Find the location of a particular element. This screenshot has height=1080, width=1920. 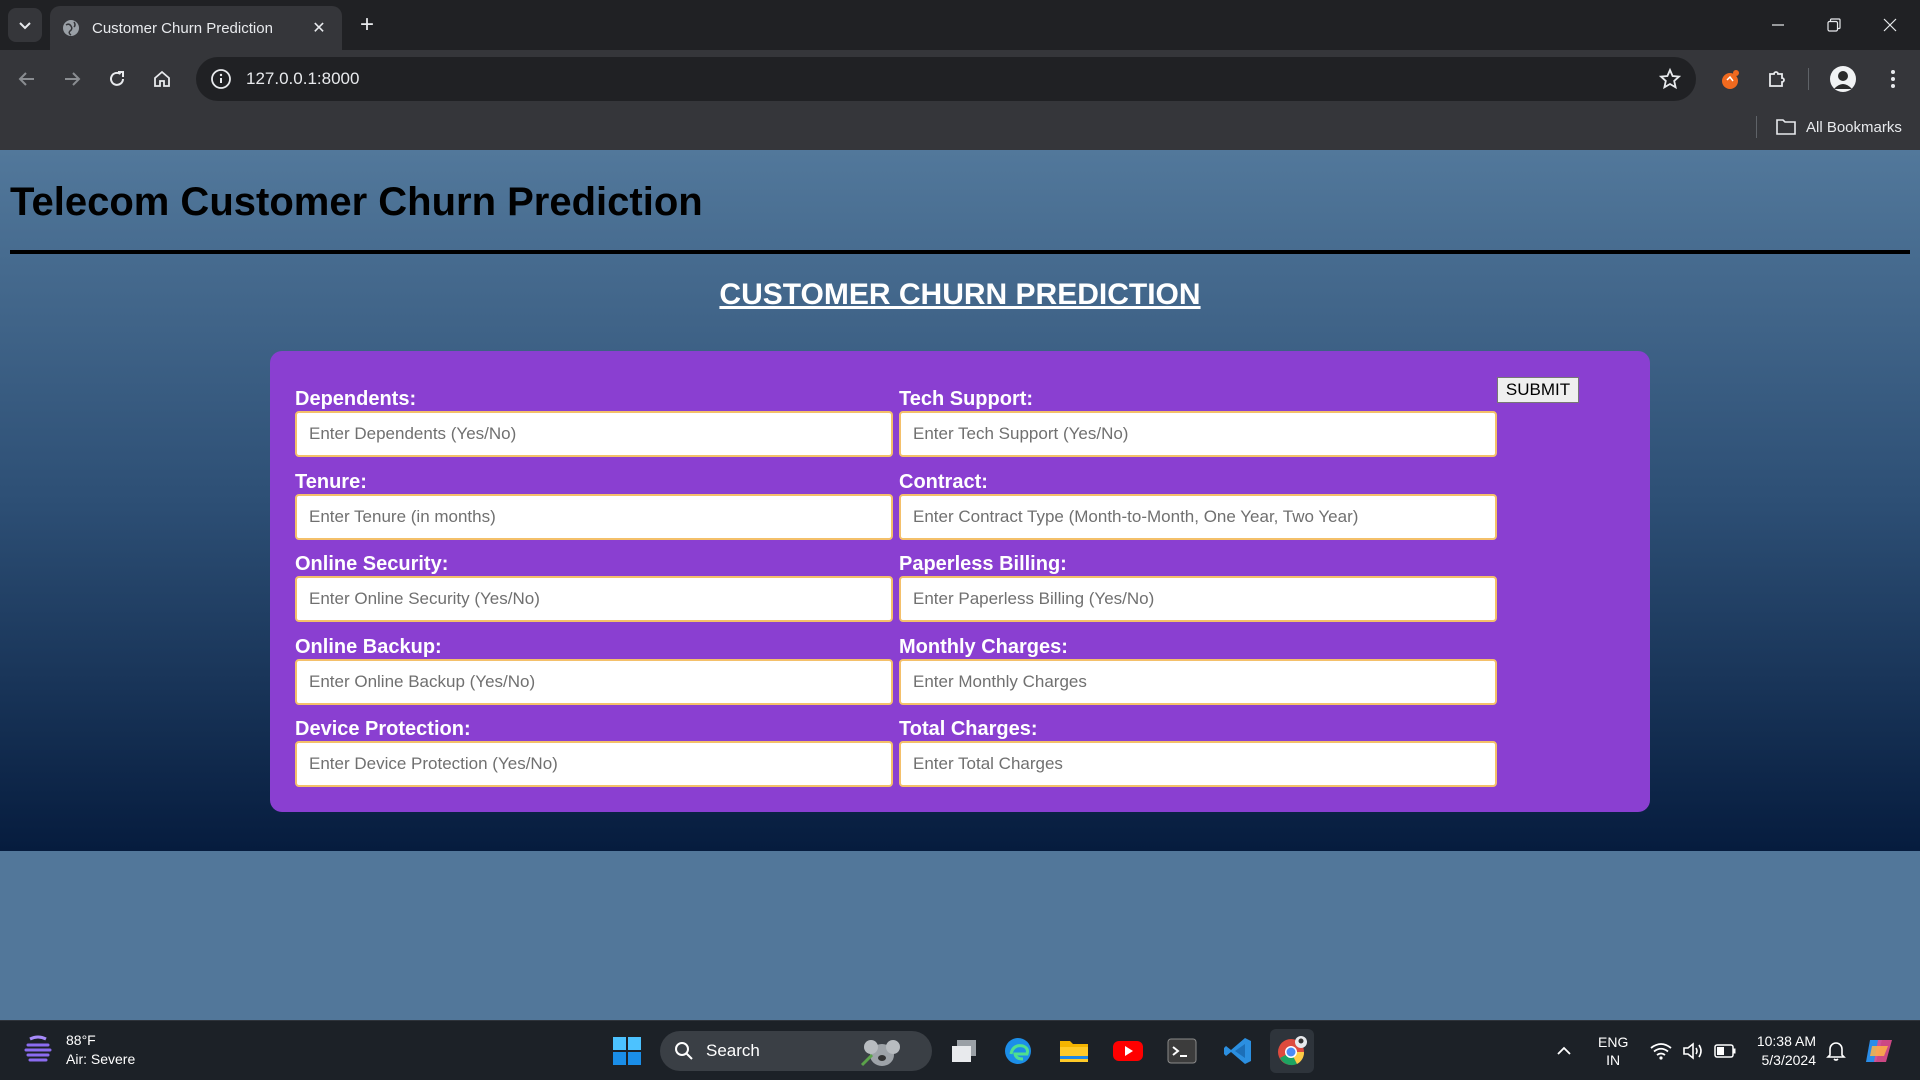

device-protection-input is located at coordinates (594, 764).